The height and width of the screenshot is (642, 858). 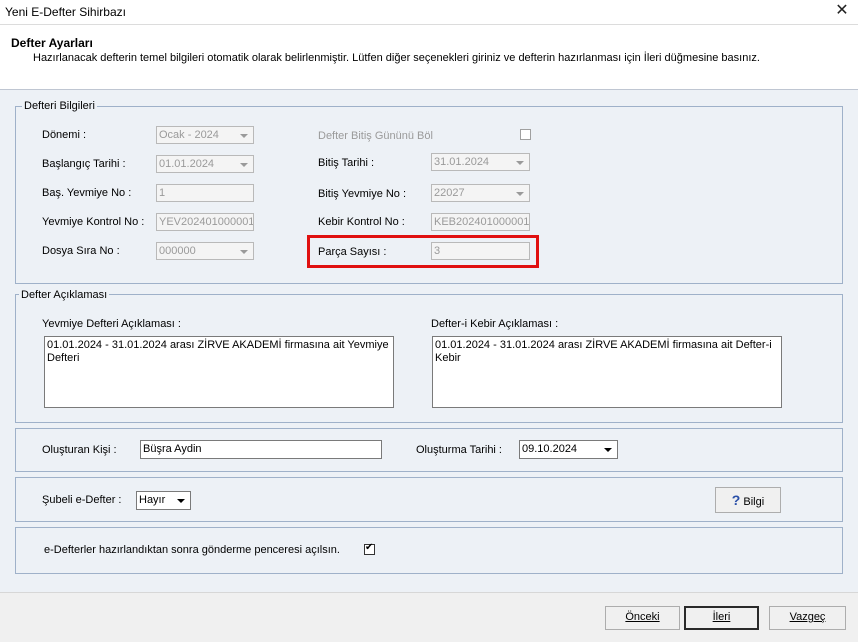 I want to click on dosya-sira-select: 000000, so click(x=205, y=251).